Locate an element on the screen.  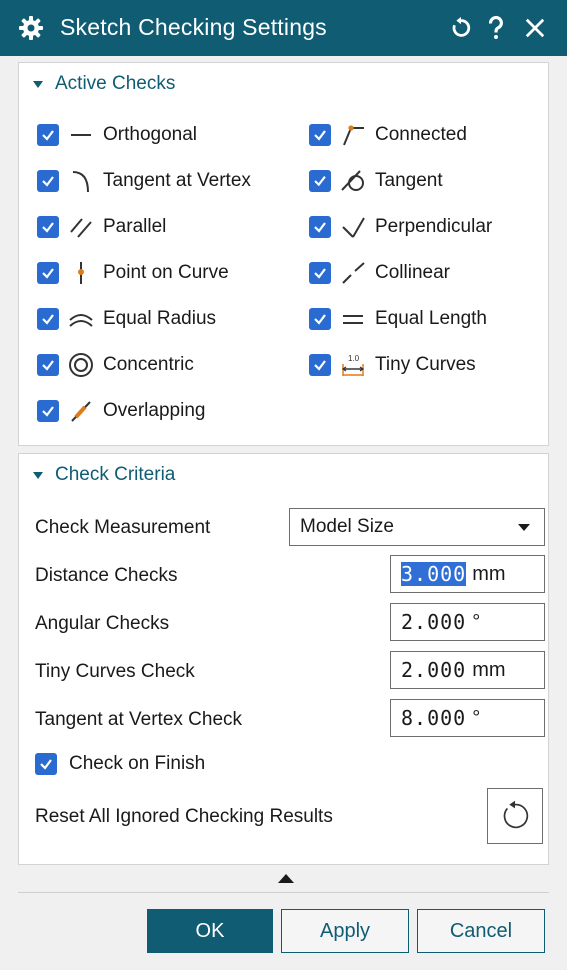
check-equal-radius: Equal Radius is located at coordinates (126, 319).